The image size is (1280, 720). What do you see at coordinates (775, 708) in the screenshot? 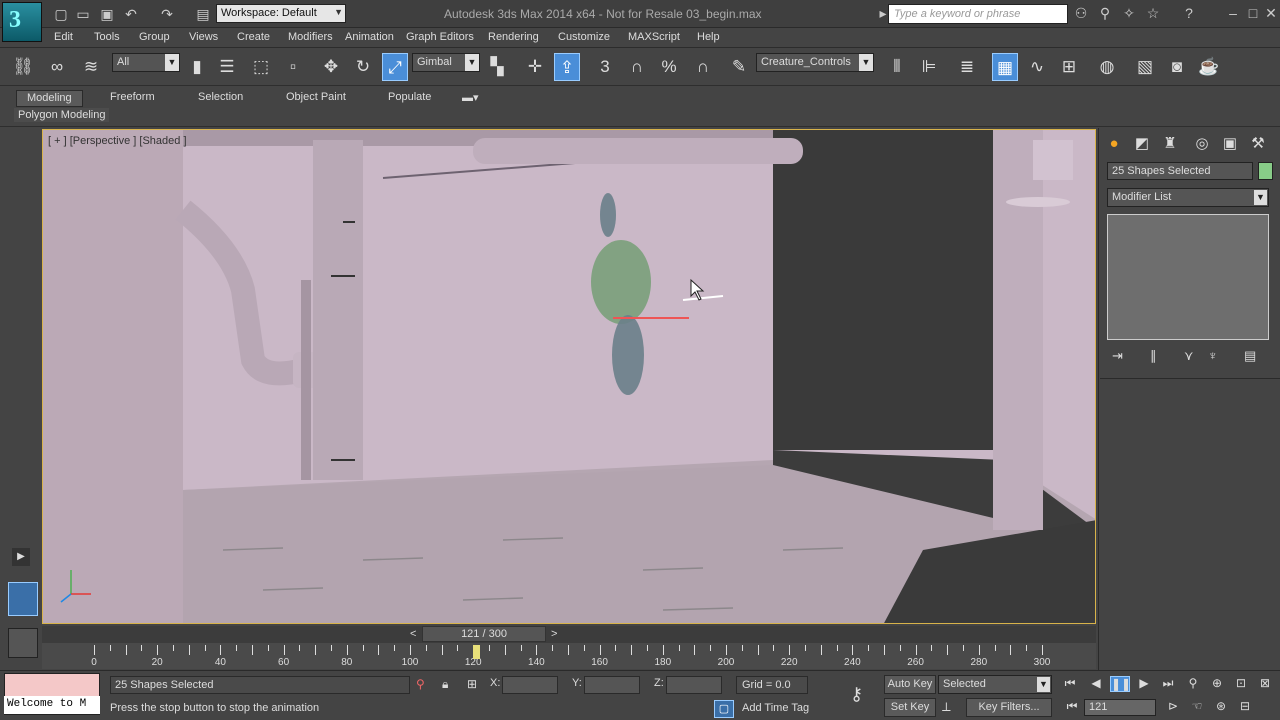
I see `add-time-tag: Add Time Tag` at bounding box center [775, 708].